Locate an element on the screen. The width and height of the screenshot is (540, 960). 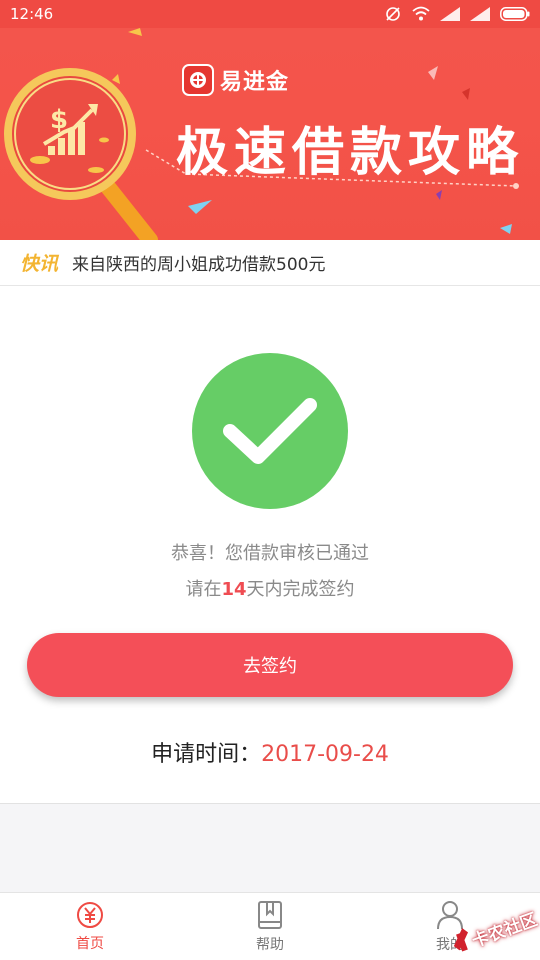
magnifier-icon is located at coordinates (81, 154).